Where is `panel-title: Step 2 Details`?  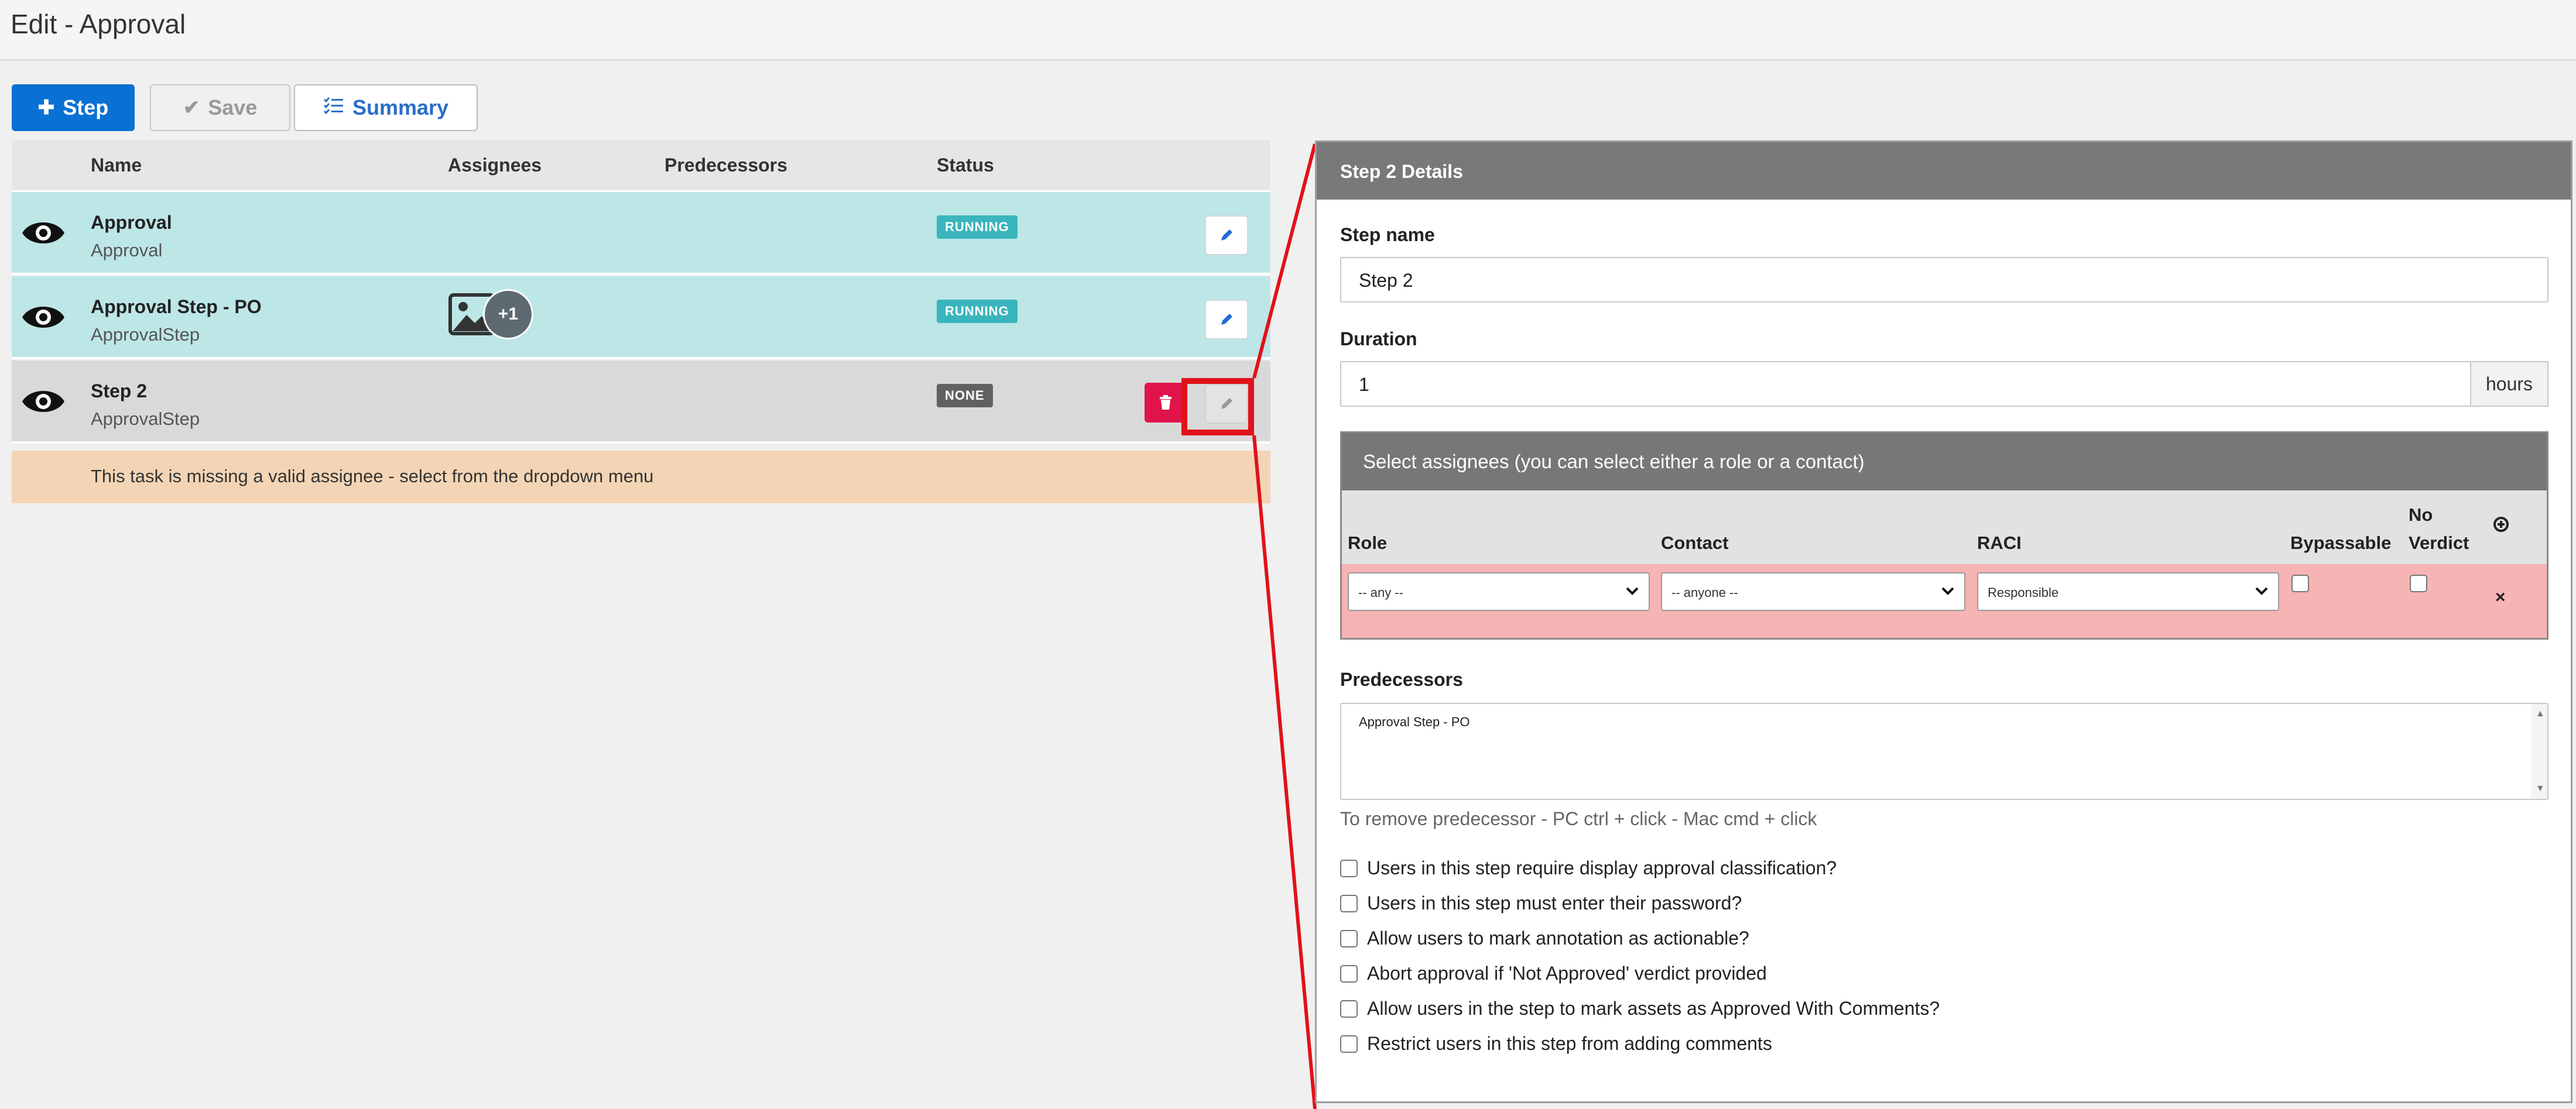 panel-title: Step 2 Details is located at coordinates (1401, 171).